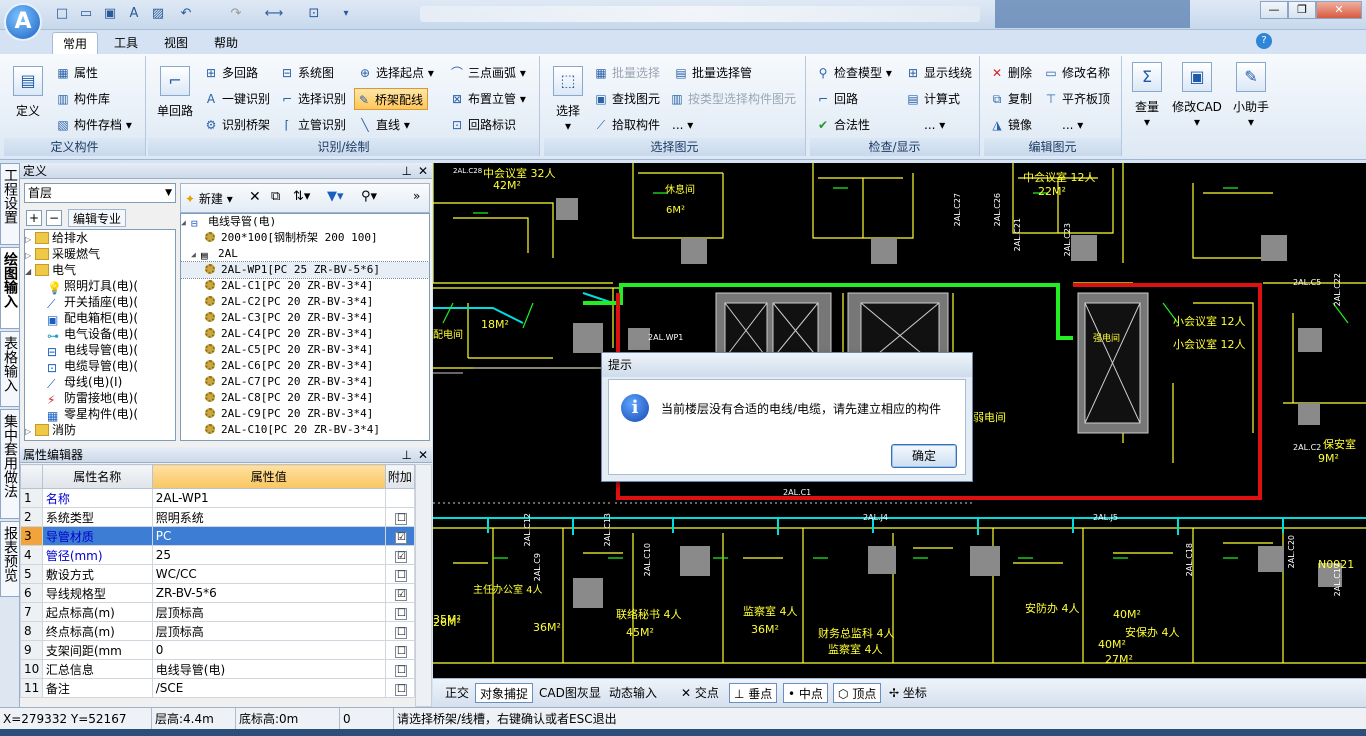 This screenshot has height=736, width=1366. What do you see at coordinates (275, 196) in the screenshot?
I see `copy-component-icon: ⧉` at bounding box center [275, 196].